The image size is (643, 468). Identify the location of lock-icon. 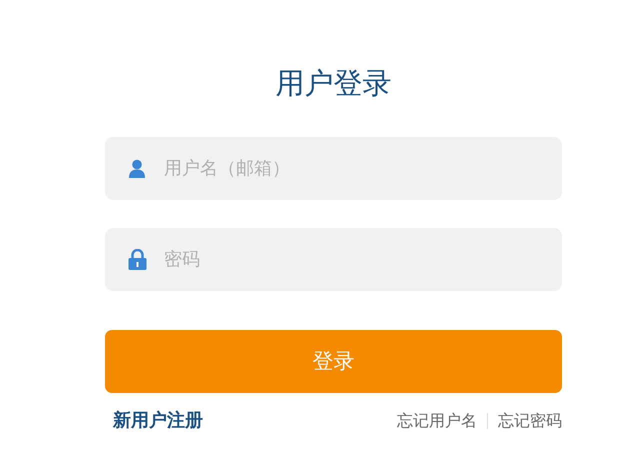
(137, 259).